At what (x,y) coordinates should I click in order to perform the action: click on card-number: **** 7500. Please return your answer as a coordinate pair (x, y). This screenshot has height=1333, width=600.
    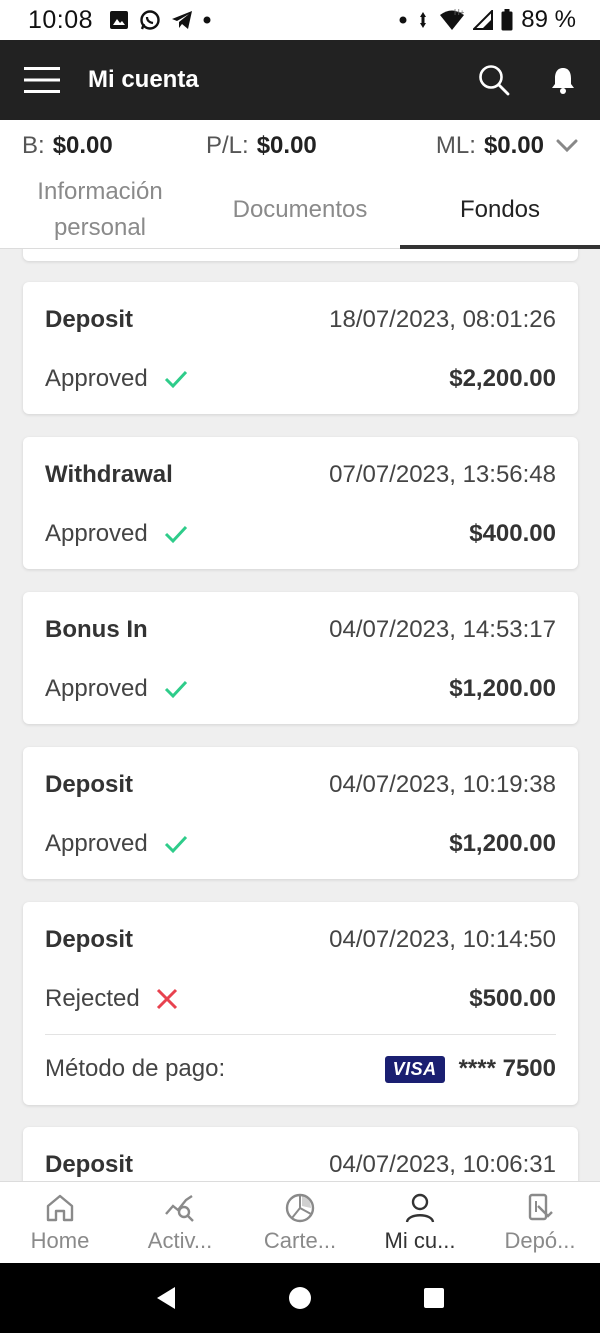
    Looking at the image, I should click on (507, 1068).